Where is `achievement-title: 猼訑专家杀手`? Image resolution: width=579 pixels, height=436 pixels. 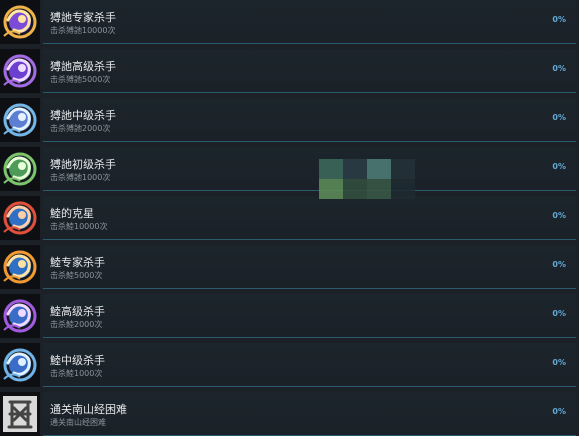 achievement-title: 猼訑专家杀手 is located at coordinates (83, 17).